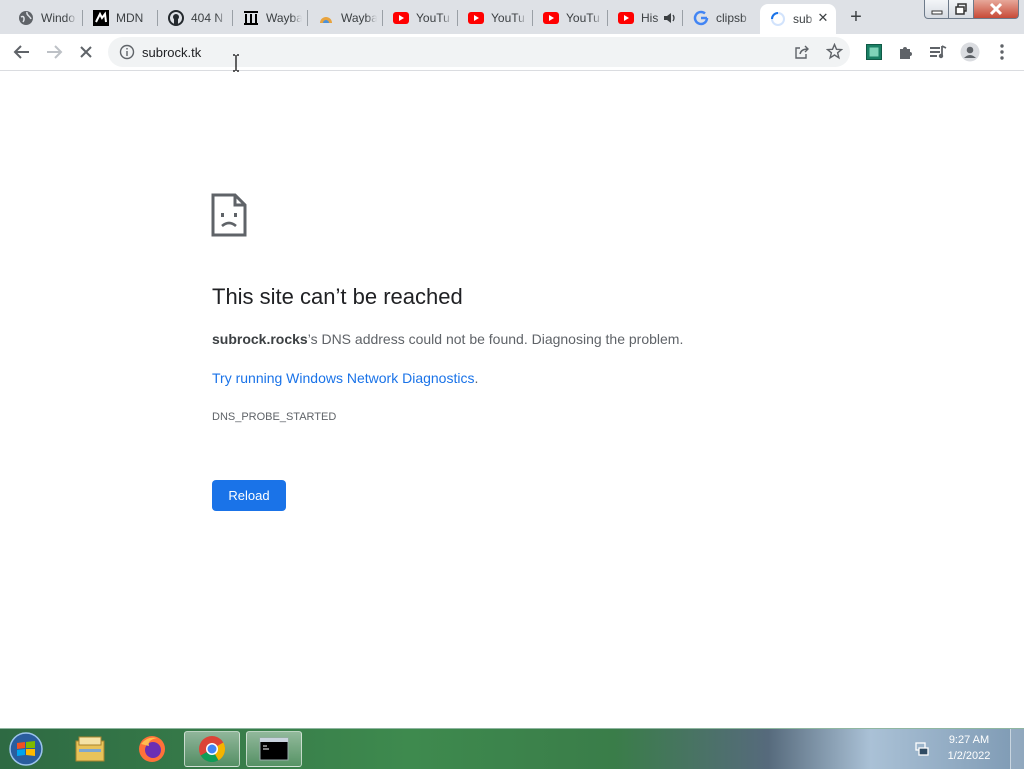 The height and width of the screenshot is (772, 1024). Describe the element at coordinates (337, 296) in the screenshot. I see `error-headline: This site can’t be reached` at that location.